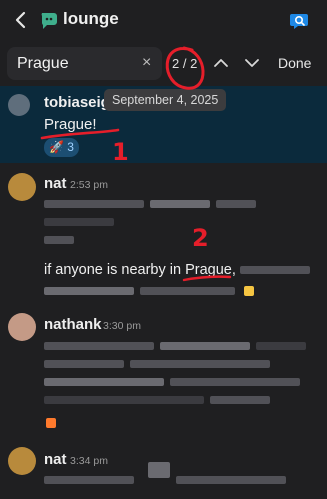 The image size is (327, 499). I want to click on author-name: nathank, so click(73, 324).